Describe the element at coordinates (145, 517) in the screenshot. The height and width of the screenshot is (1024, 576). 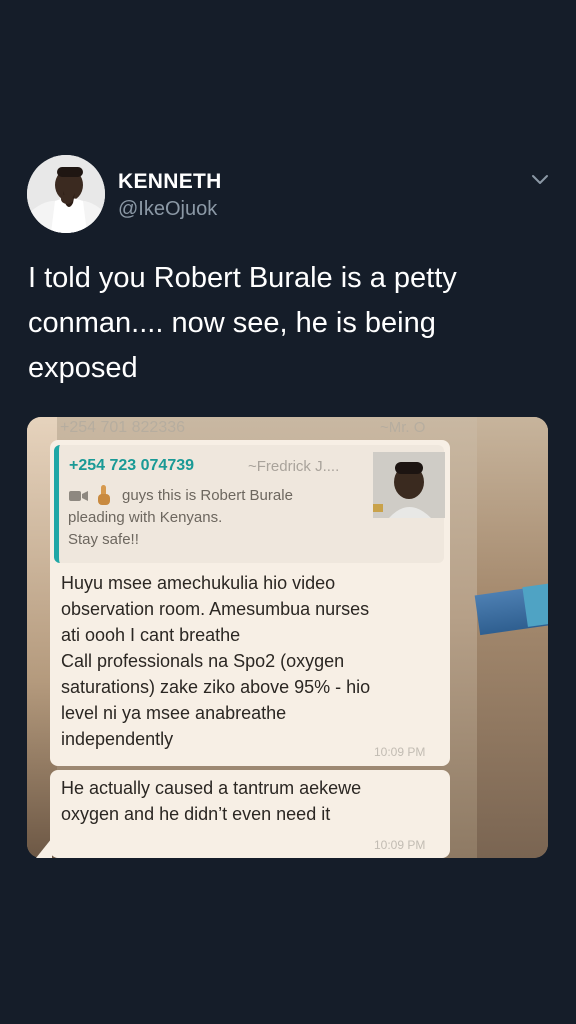
I see `caption-line: pleading with Kenyans.` at that location.